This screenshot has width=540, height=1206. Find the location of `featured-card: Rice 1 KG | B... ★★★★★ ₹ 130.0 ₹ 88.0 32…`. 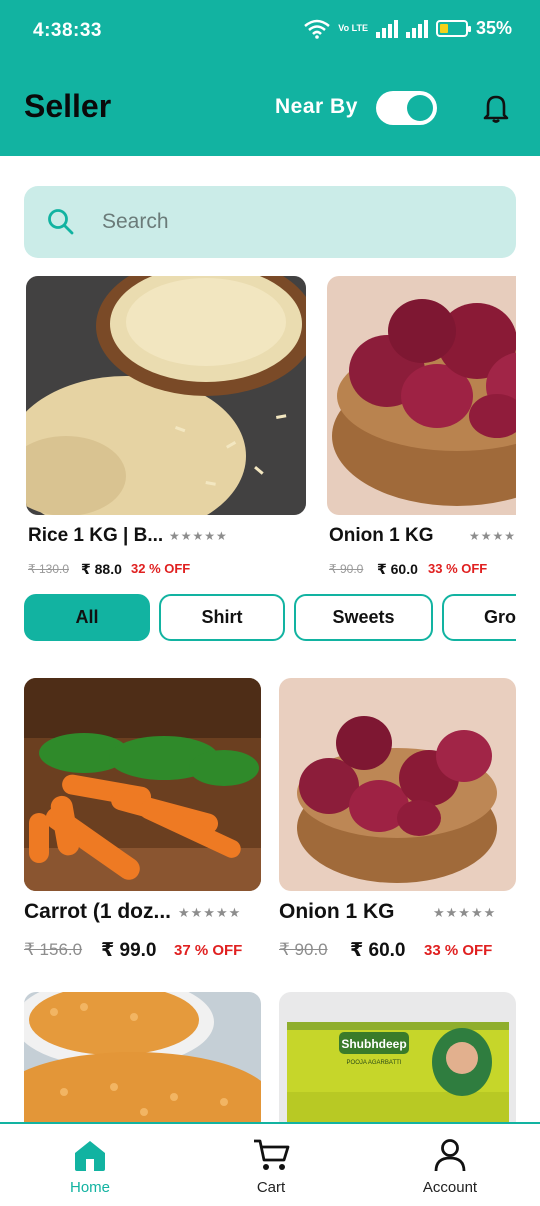

featured-card: Rice 1 KG | B... ★★★★★ ₹ 130.0 ₹ 88.0 32… is located at coordinates (166, 426).